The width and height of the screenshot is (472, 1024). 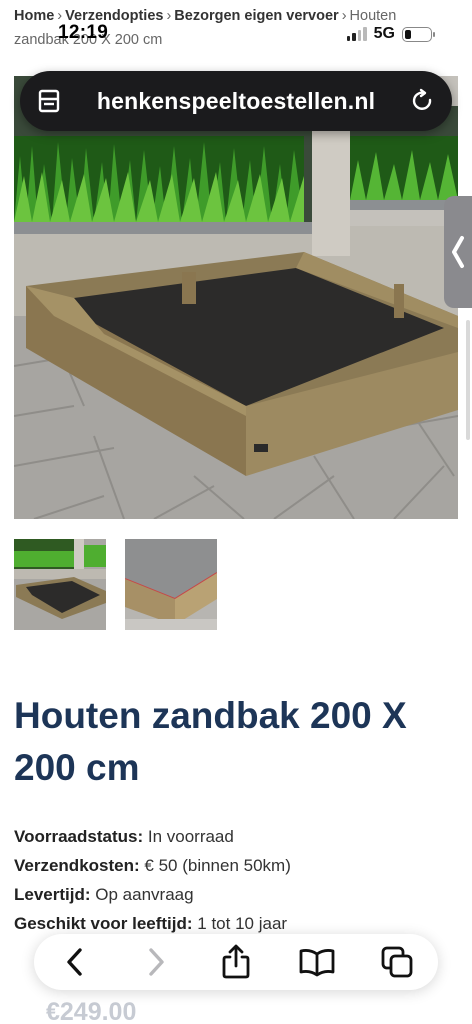 What do you see at coordinates (79, 836) in the screenshot?
I see `detail-label: Voorraadstatus:` at bounding box center [79, 836].